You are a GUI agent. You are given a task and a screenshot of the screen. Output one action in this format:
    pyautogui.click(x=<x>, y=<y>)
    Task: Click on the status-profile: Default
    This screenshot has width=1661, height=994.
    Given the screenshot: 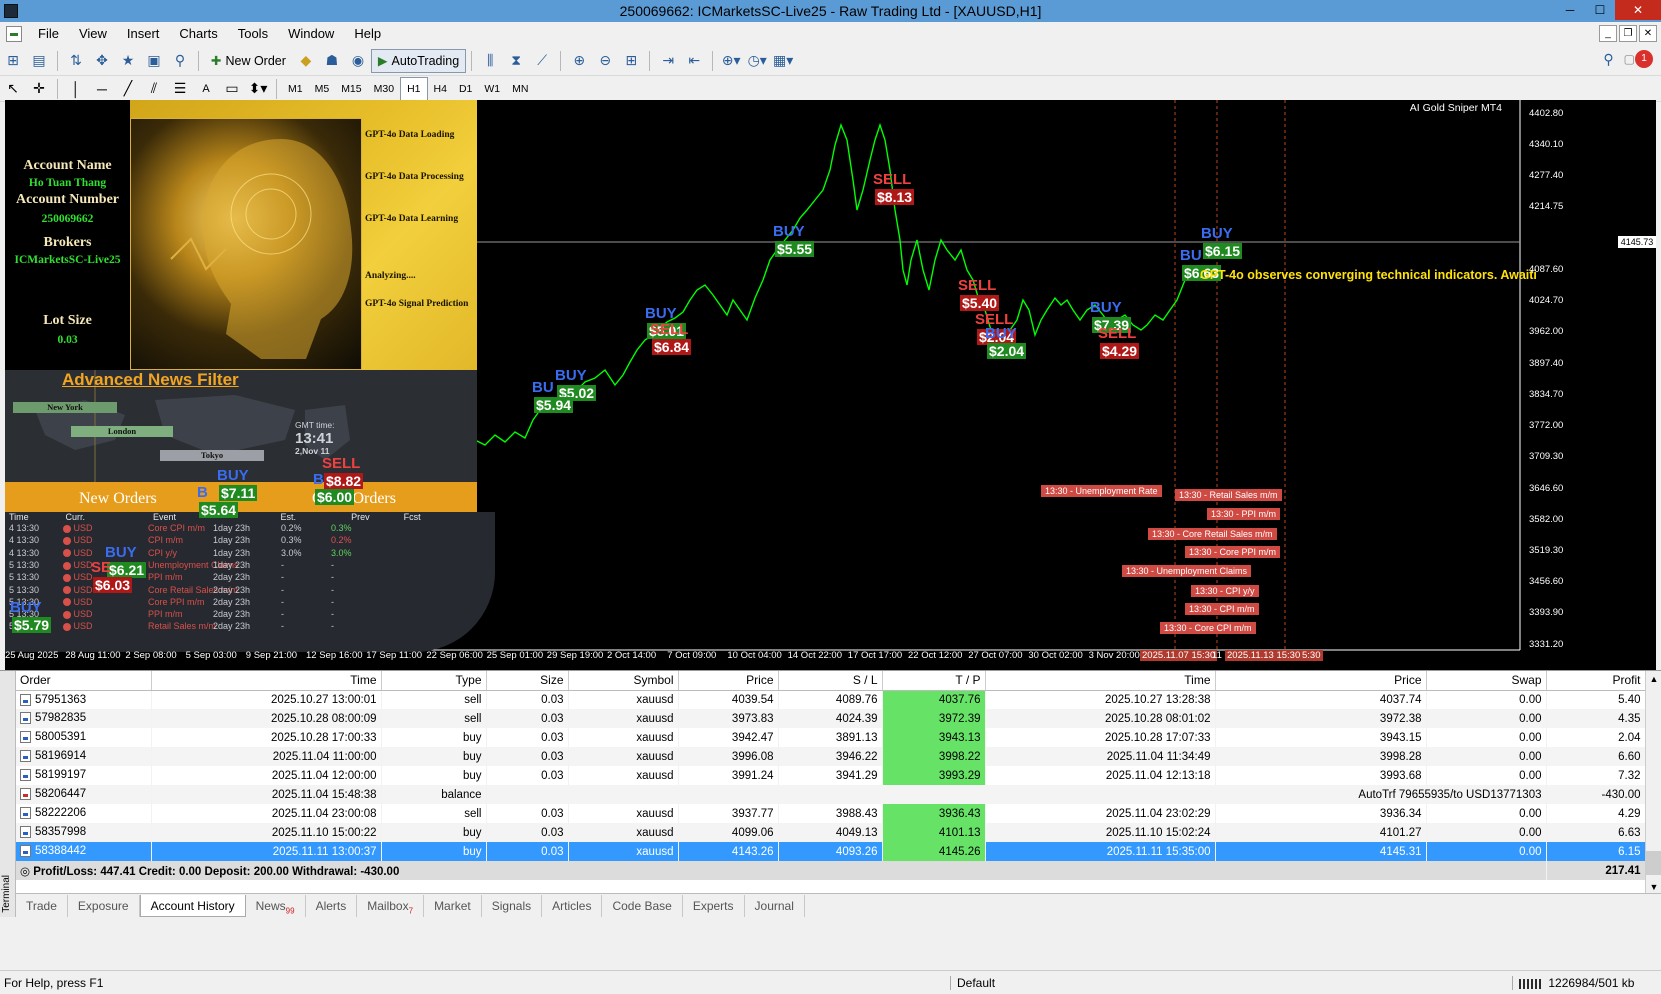 What is the action you would take?
    pyautogui.click(x=972, y=983)
    